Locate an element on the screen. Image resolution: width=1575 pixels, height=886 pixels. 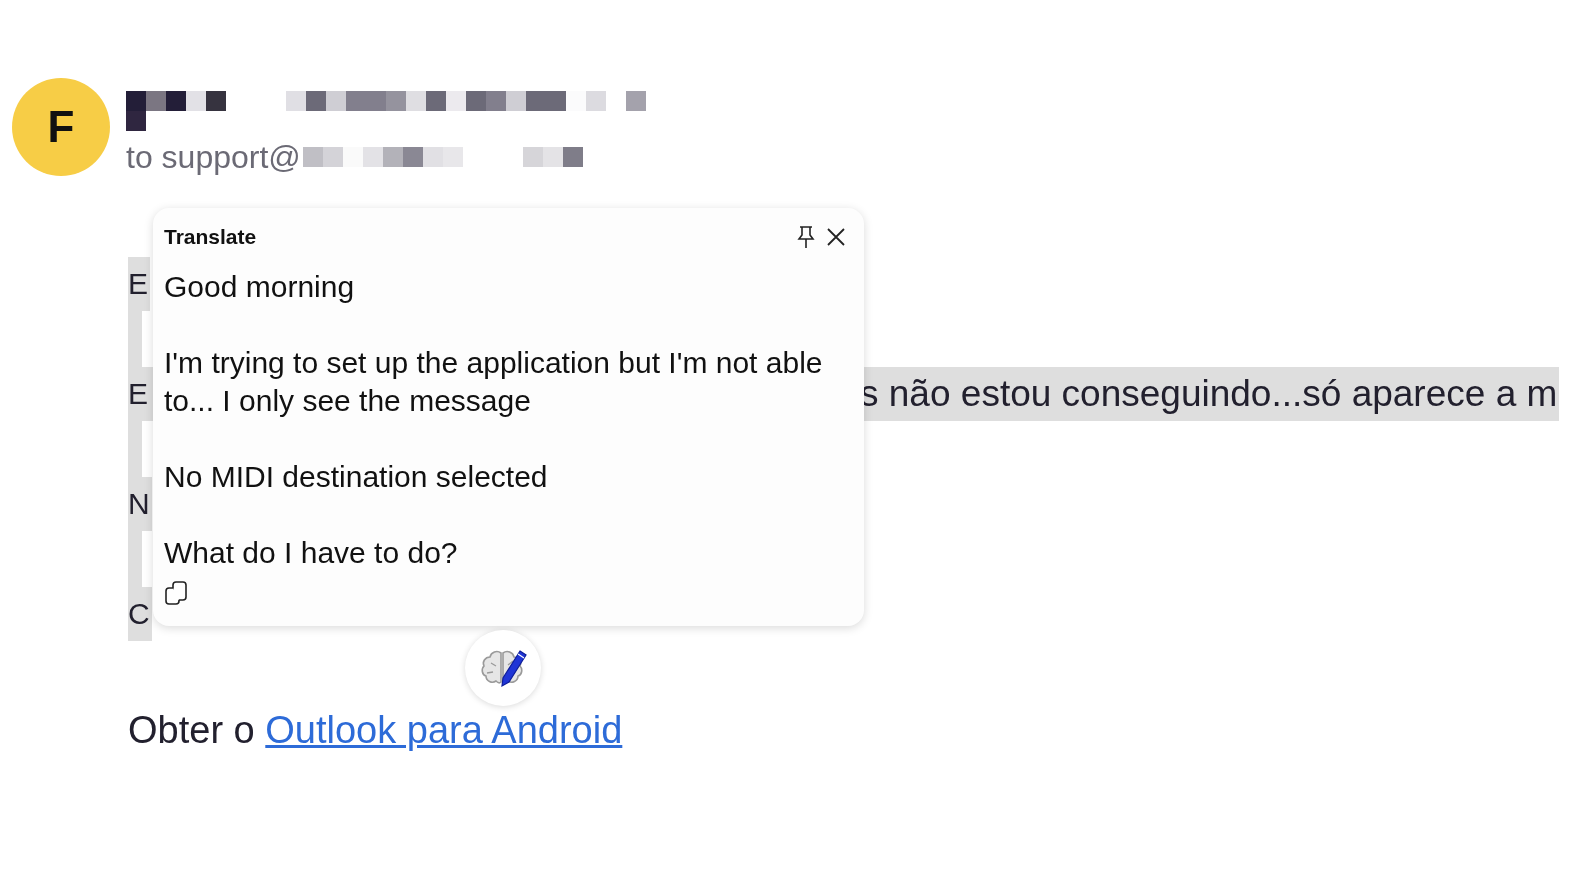
copy-icon is located at coordinates (176, 593).